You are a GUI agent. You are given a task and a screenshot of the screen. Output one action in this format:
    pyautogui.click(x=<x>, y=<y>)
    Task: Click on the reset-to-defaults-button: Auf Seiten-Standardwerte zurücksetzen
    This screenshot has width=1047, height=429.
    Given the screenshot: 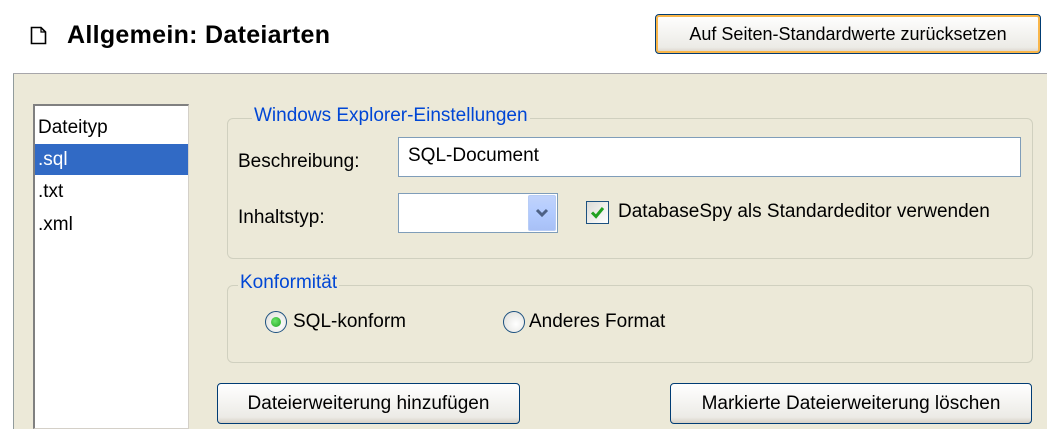 What is the action you would take?
    pyautogui.click(x=848, y=34)
    